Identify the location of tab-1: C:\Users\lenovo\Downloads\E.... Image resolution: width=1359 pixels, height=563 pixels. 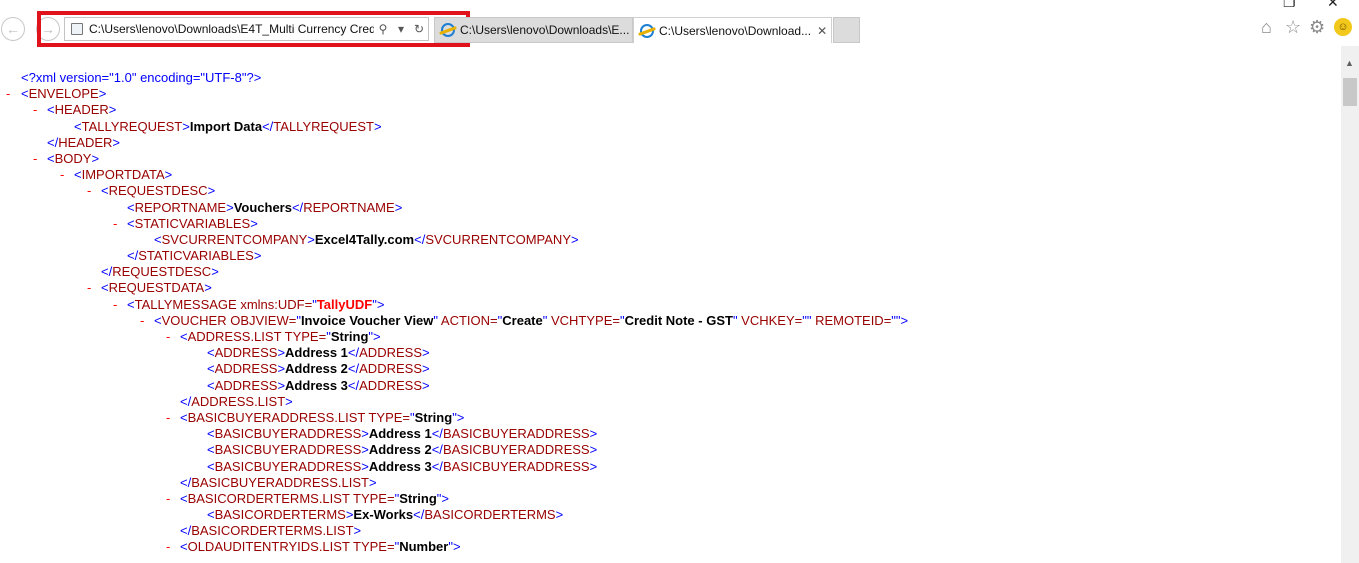
(533, 30).